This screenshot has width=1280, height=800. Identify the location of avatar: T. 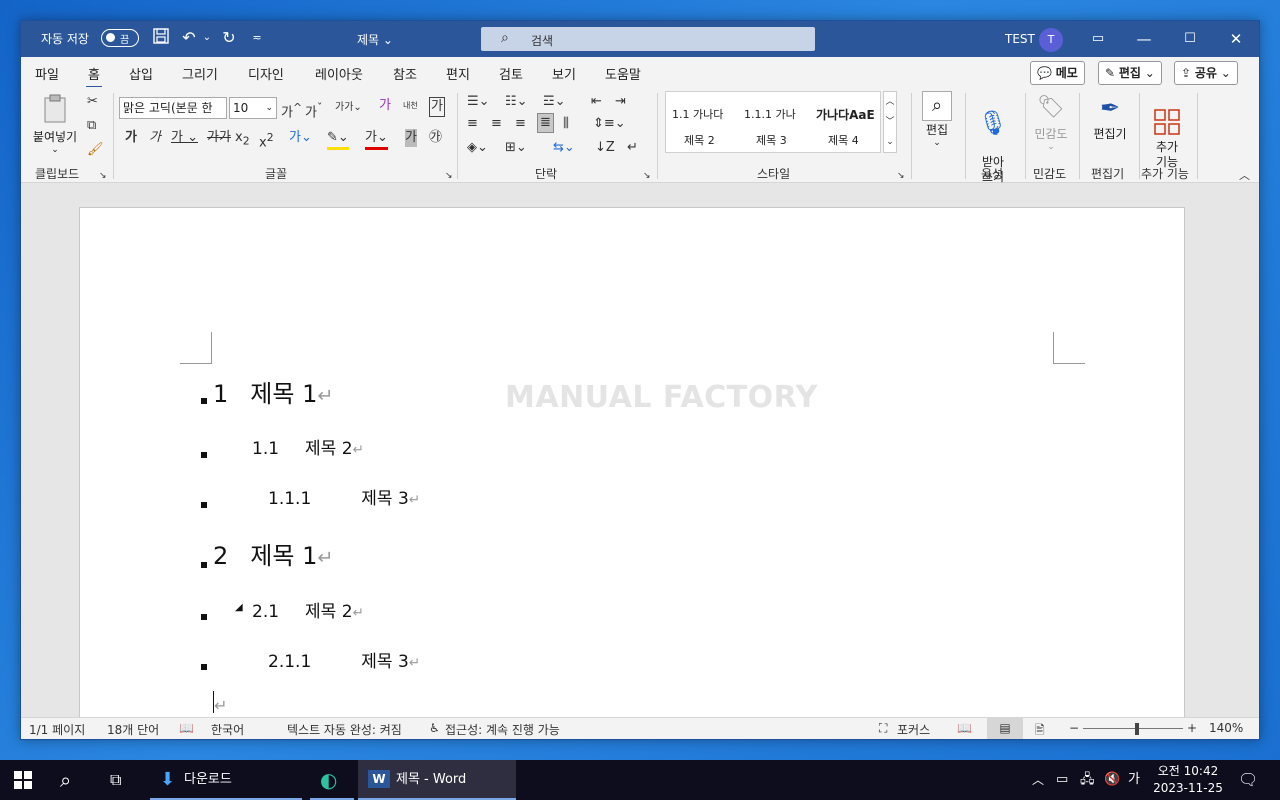
(1051, 40).